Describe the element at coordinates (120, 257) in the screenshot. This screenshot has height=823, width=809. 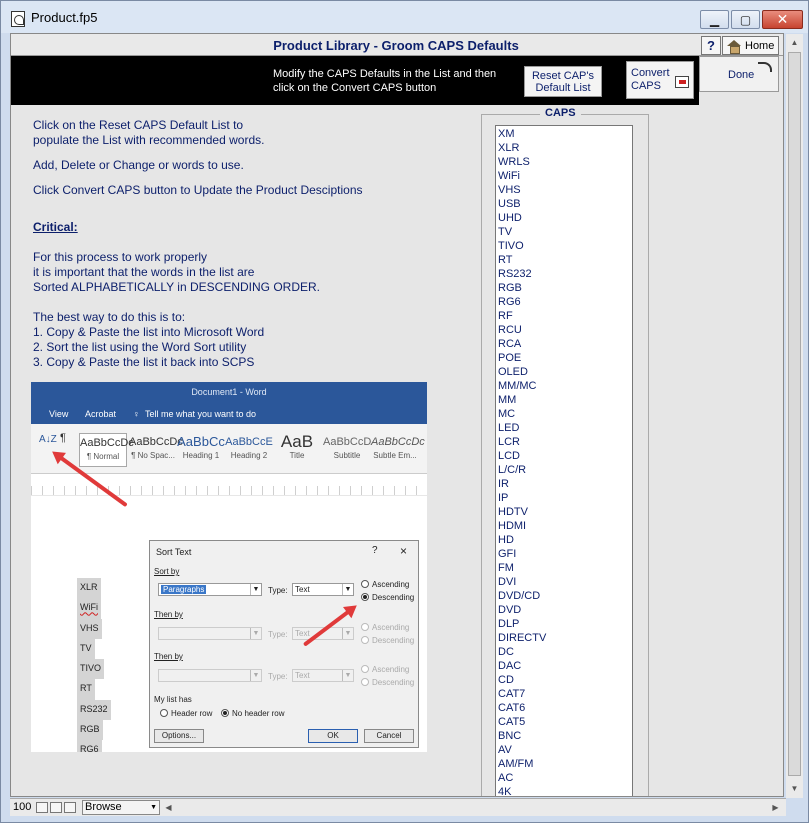
I see `instruction-text: For this process to work properly` at that location.